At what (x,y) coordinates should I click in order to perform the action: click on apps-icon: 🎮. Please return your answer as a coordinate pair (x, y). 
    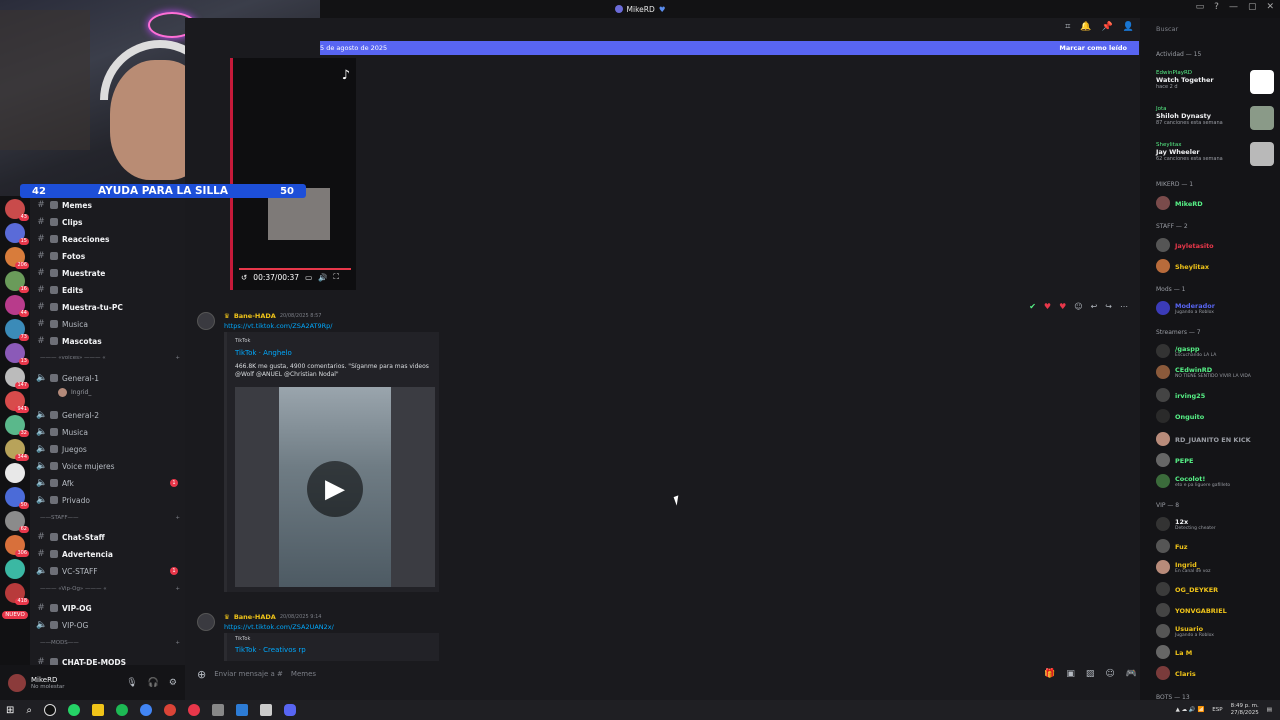
    Looking at the image, I should click on (1131, 674).